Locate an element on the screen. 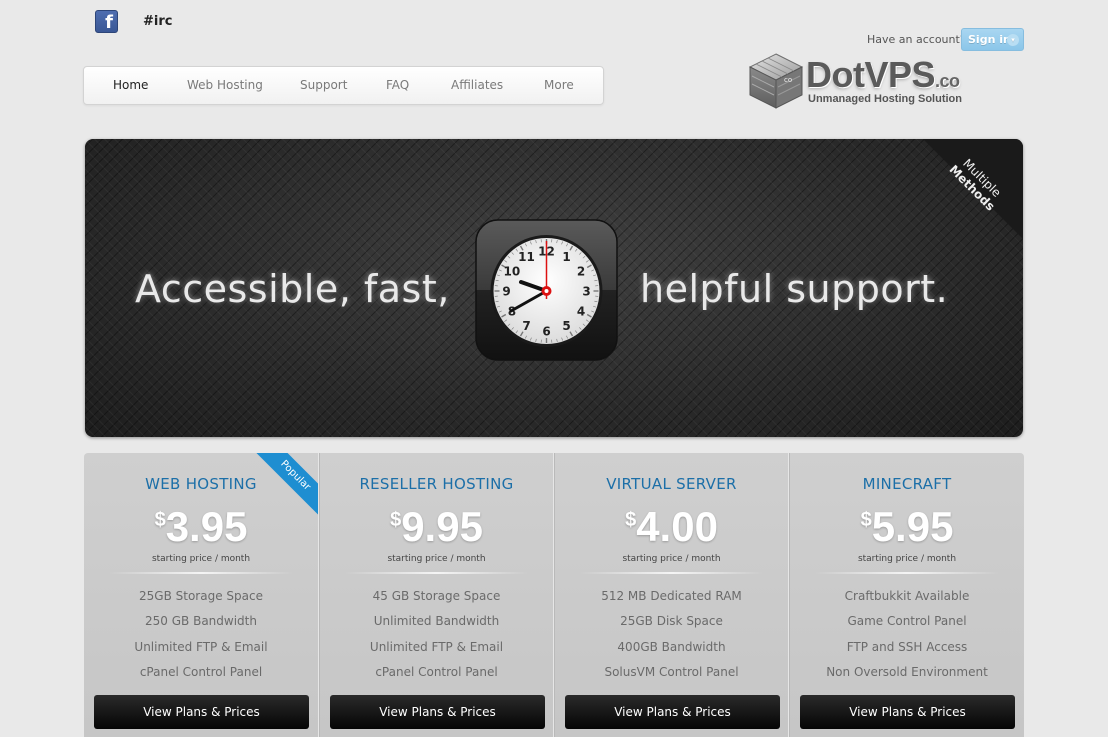 Image resolution: width=1108 pixels, height=737 pixels. plan-title: WEB HOSTING is located at coordinates (201, 484).